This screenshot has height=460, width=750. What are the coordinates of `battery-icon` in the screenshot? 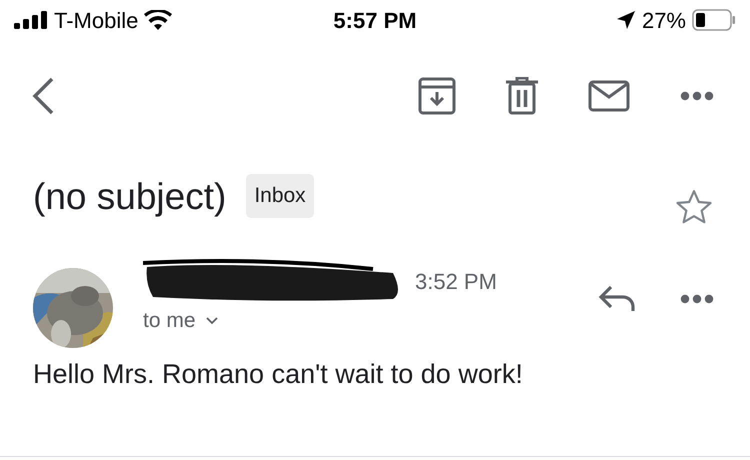 It's located at (714, 20).